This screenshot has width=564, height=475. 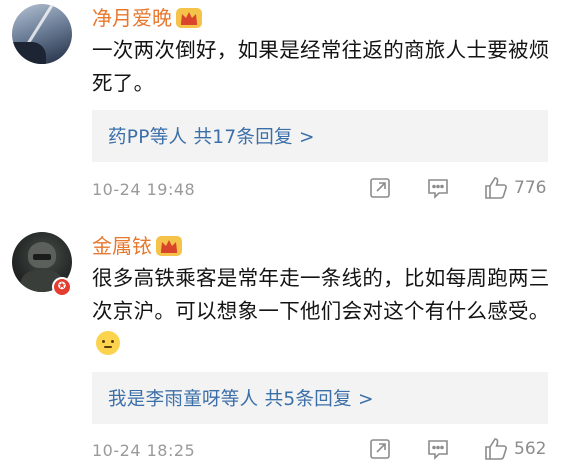 I want to click on replies-label: 药PP等人 共17条回复 >, so click(x=211, y=137).